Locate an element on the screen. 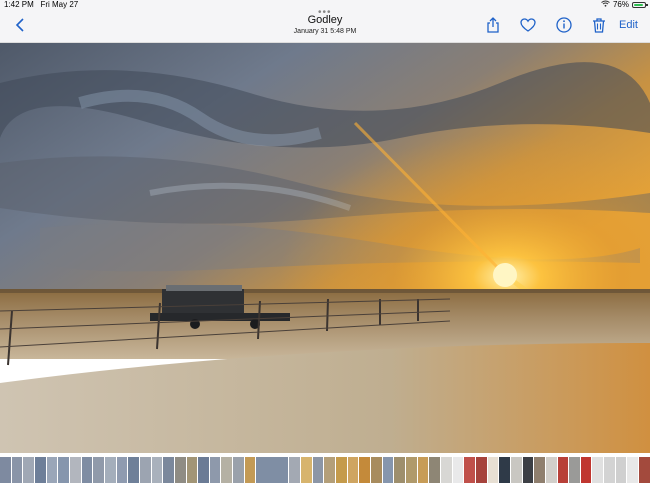 The width and height of the screenshot is (650, 484). thumbnail-strip is located at coordinates (325, 470).